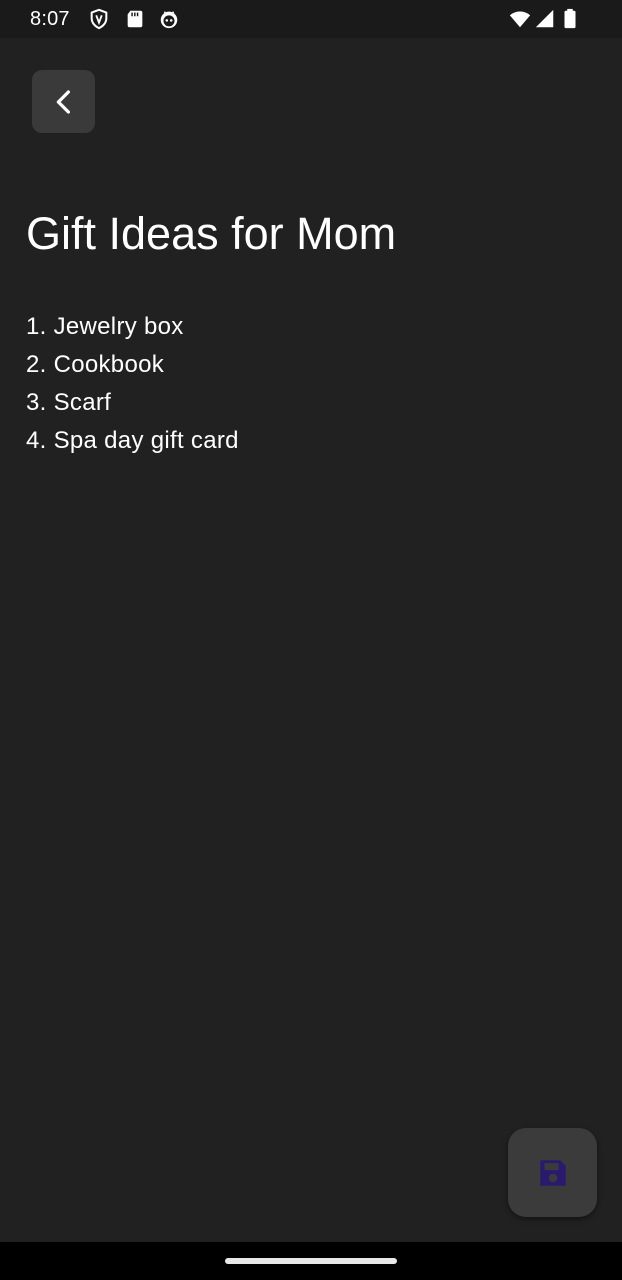 Image resolution: width=622 pixels, height=1280 pixels. I want to click on status-bar: 8:07, so click(311, 19).